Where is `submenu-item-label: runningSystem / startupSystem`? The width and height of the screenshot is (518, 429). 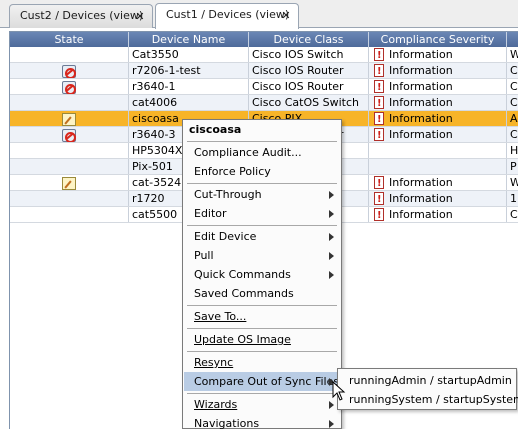 submenu-item-label: runningSystem / startupSystem is located at coordinates (433, 399).